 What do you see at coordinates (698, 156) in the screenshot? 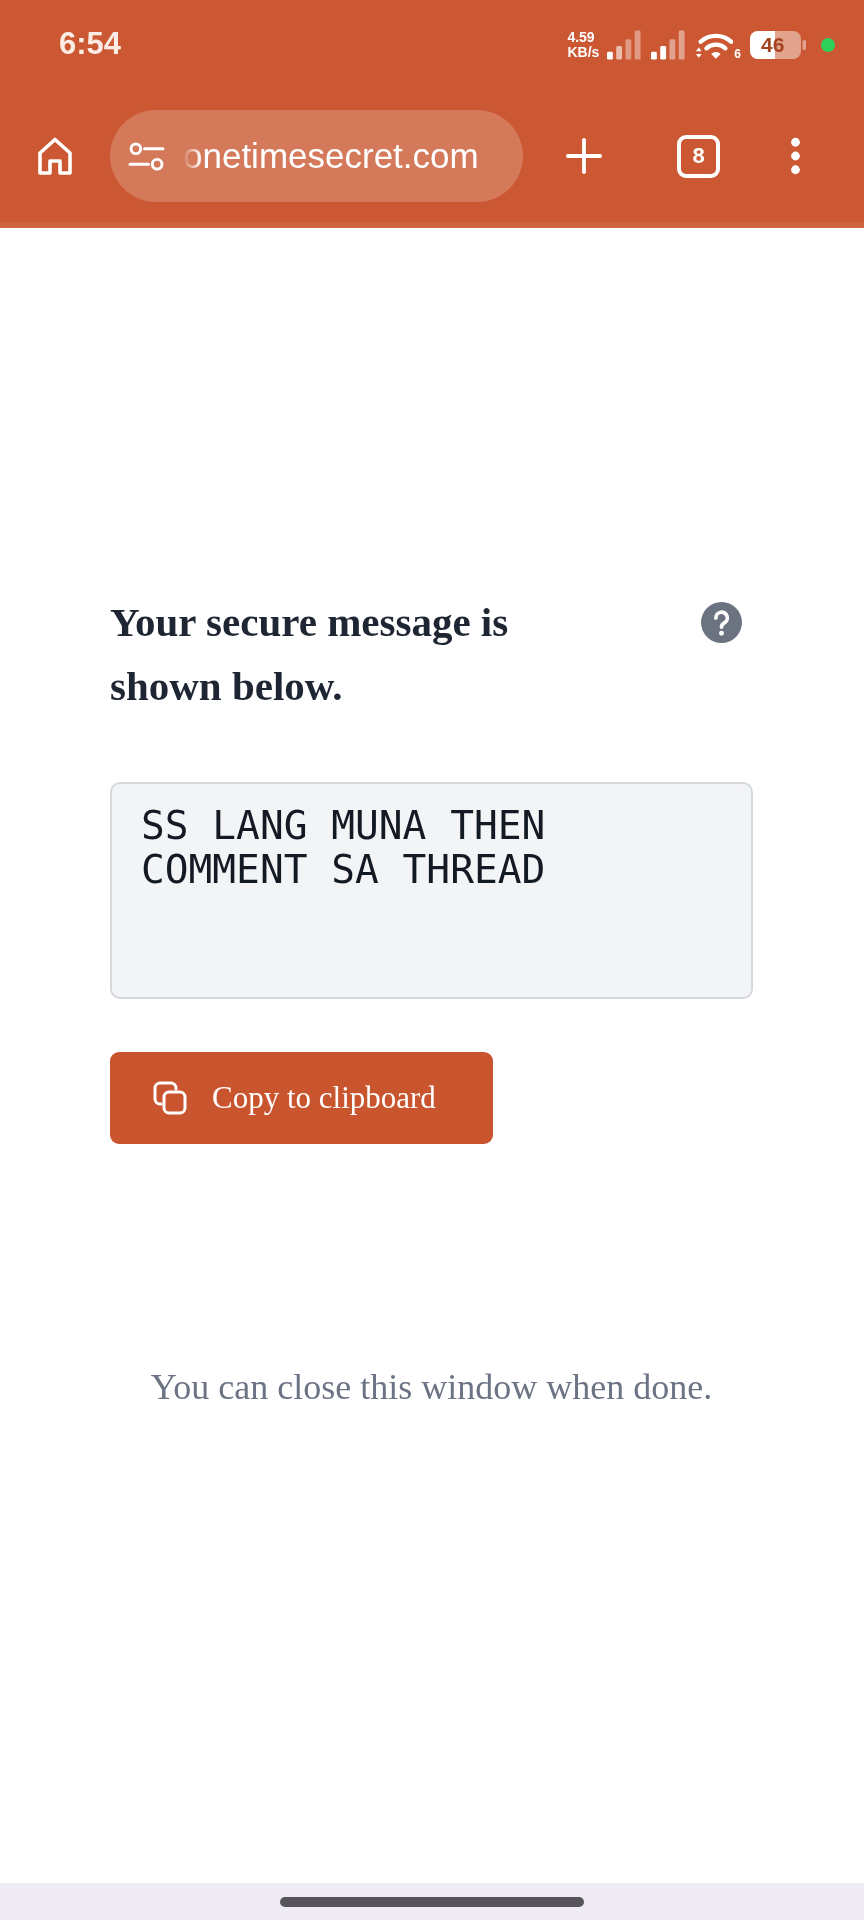
I see `tab-switcher-button: 8` at bounding box center [698, 156].